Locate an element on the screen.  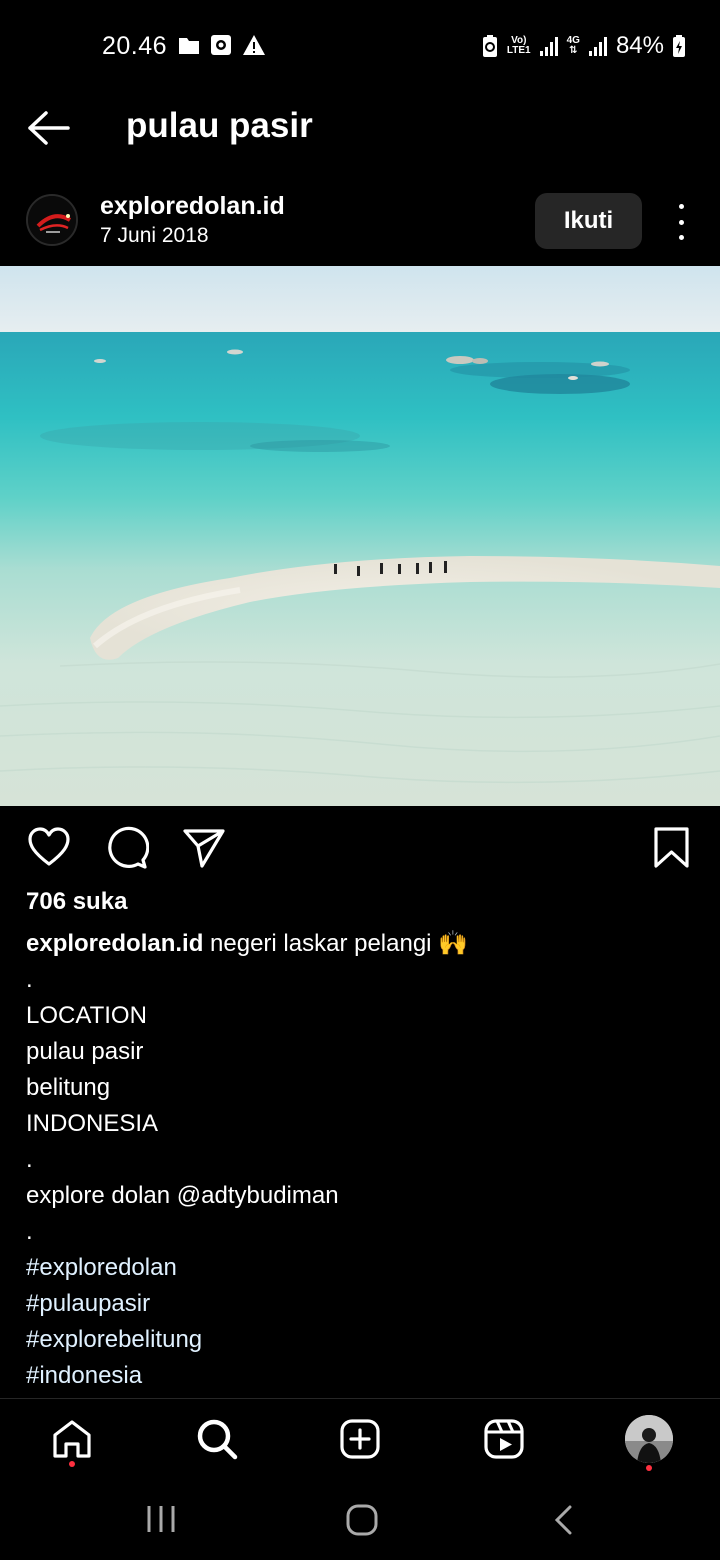
author-avatar is located at coordinates (52, 220).